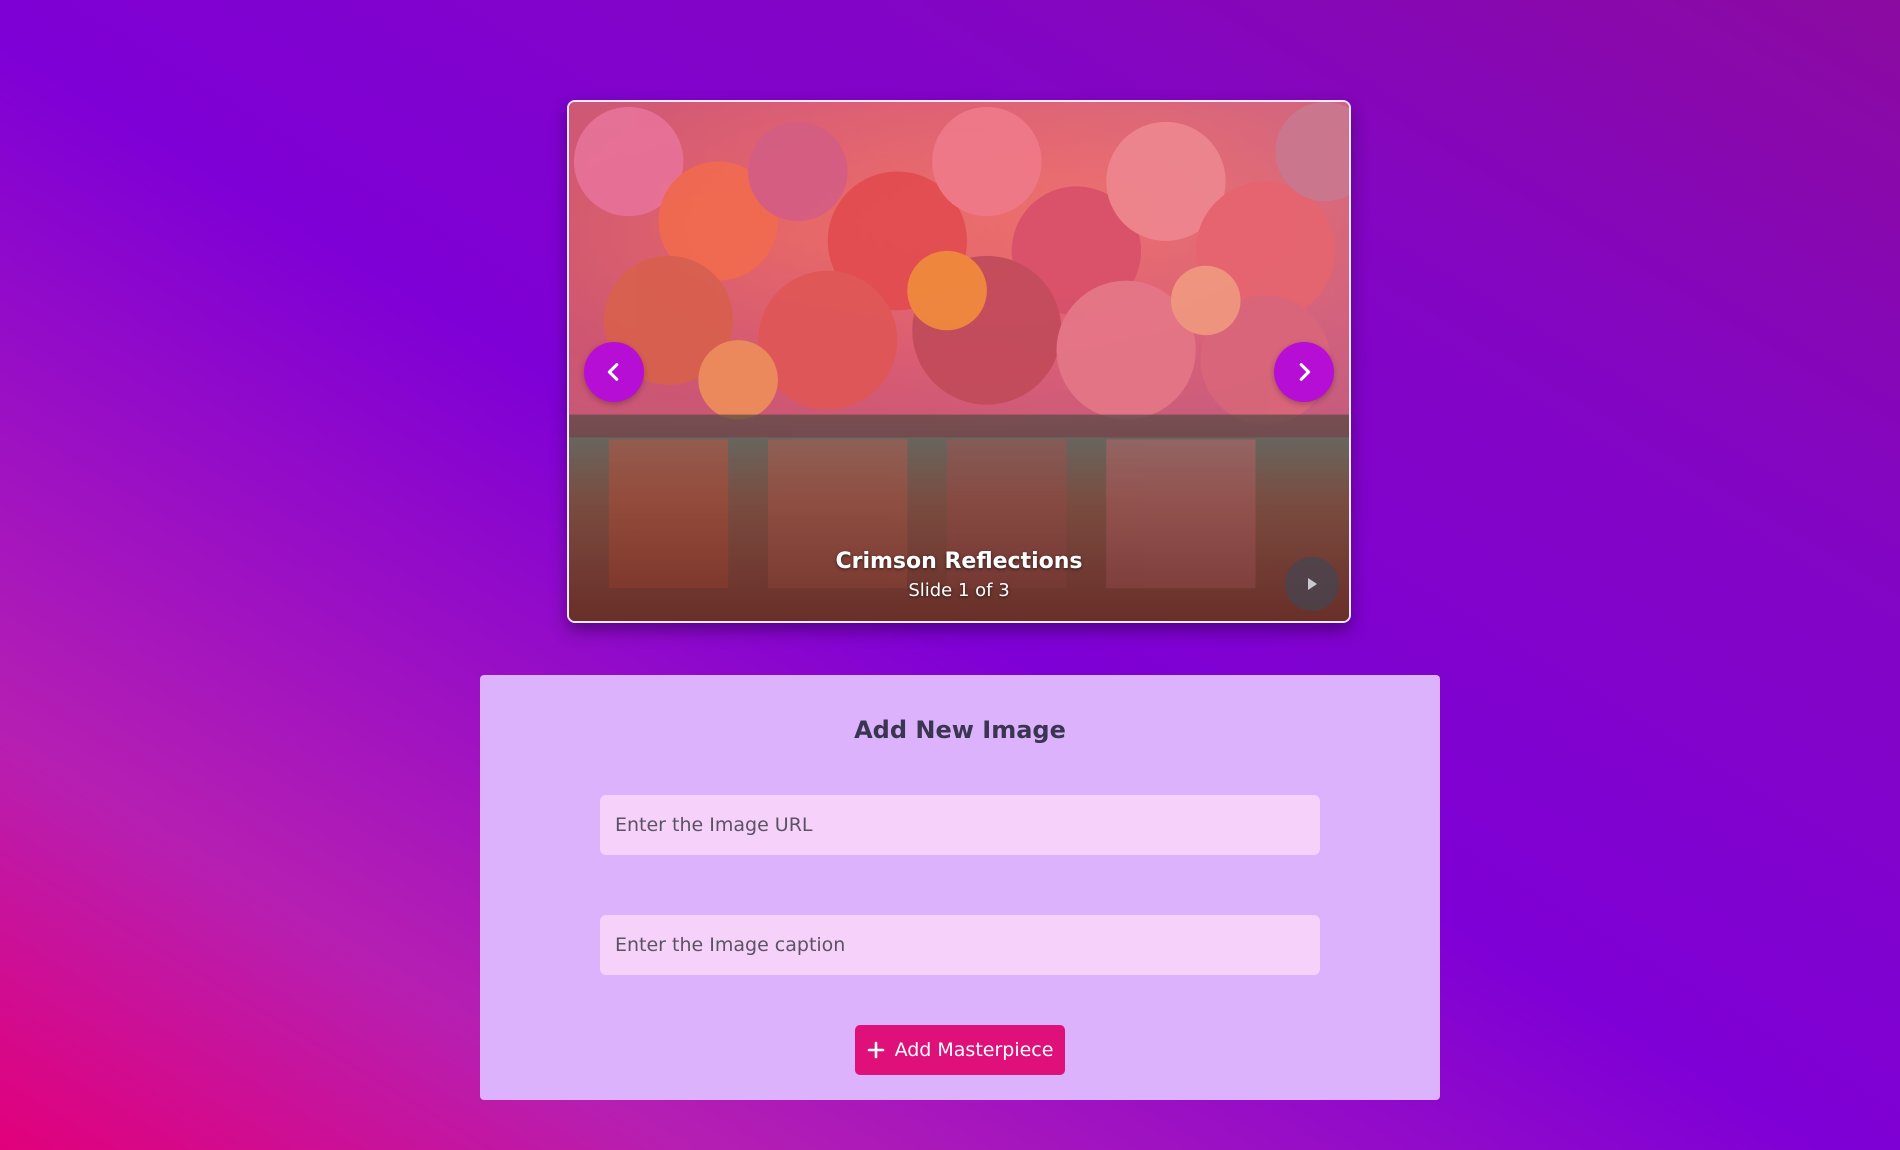 This screenshot has height=1150, width=1900. I want to click on chevron-right-icon, so click(1305, 372).